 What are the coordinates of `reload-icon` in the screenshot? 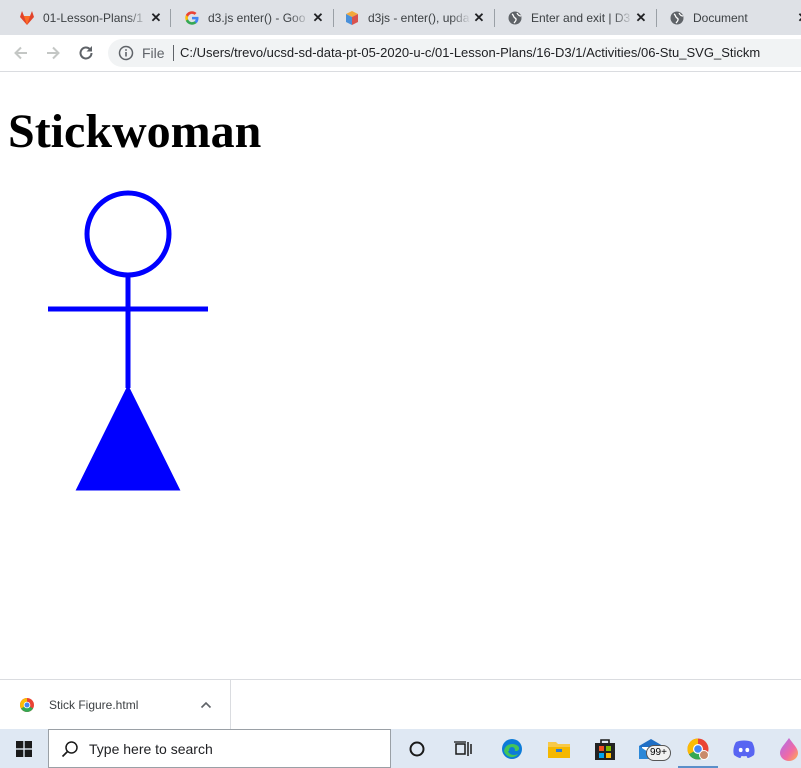 It's located at (86, 53).